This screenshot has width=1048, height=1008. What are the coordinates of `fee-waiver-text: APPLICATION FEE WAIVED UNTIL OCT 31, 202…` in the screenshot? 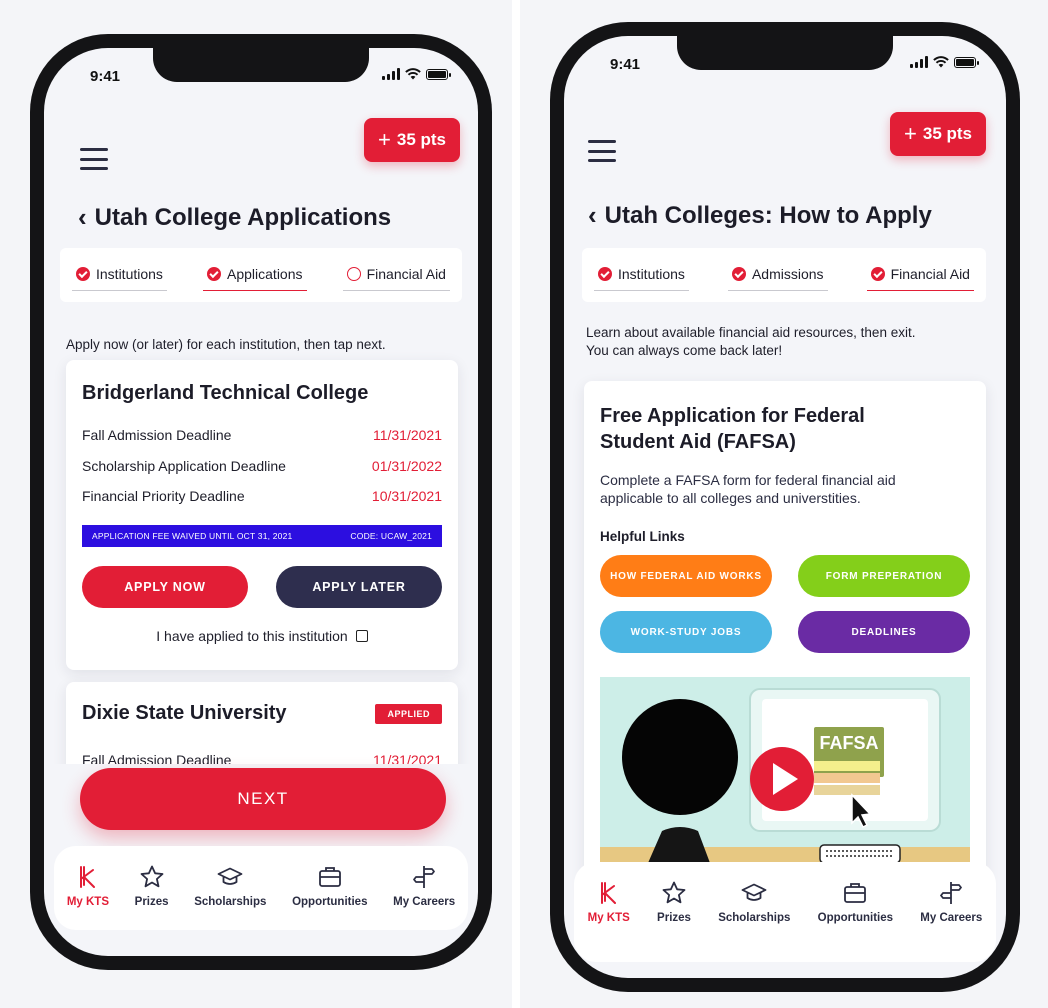 It's located at (192, 536).